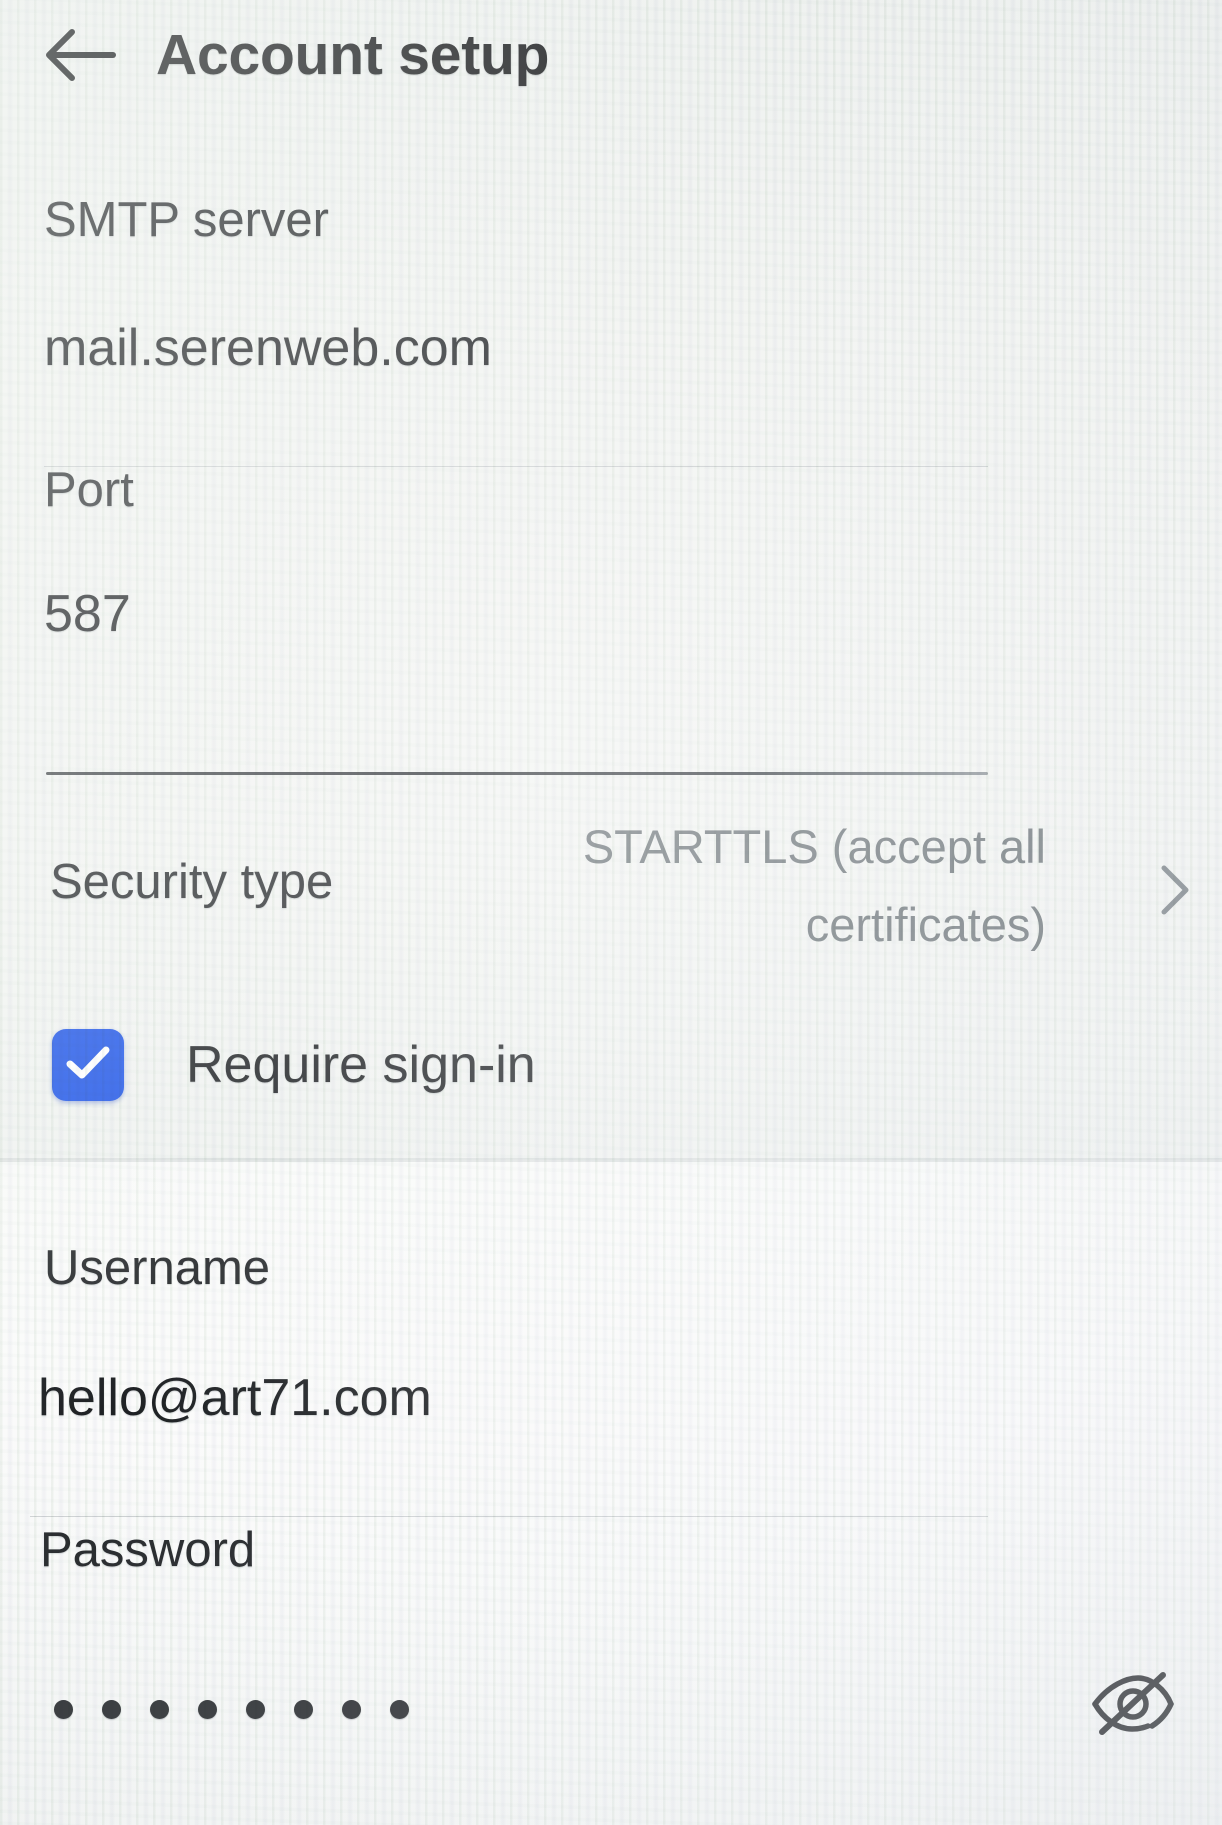 The width and height of the screenshot is (1222, 1825). Describe the element at coordinates (814, 885) in the screenshot. I see `security-type-value: STARTTLS (accept all certificates)` at that location.